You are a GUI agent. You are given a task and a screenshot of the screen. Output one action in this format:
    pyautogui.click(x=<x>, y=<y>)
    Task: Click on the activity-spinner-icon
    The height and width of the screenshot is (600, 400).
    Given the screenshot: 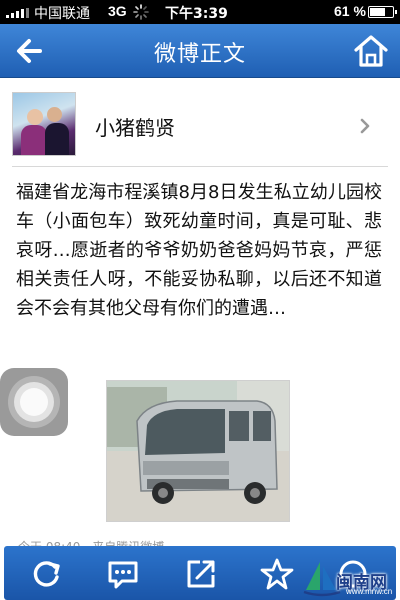 What is the action you would take?
    pyautogui.click(x=141, y=12)
    